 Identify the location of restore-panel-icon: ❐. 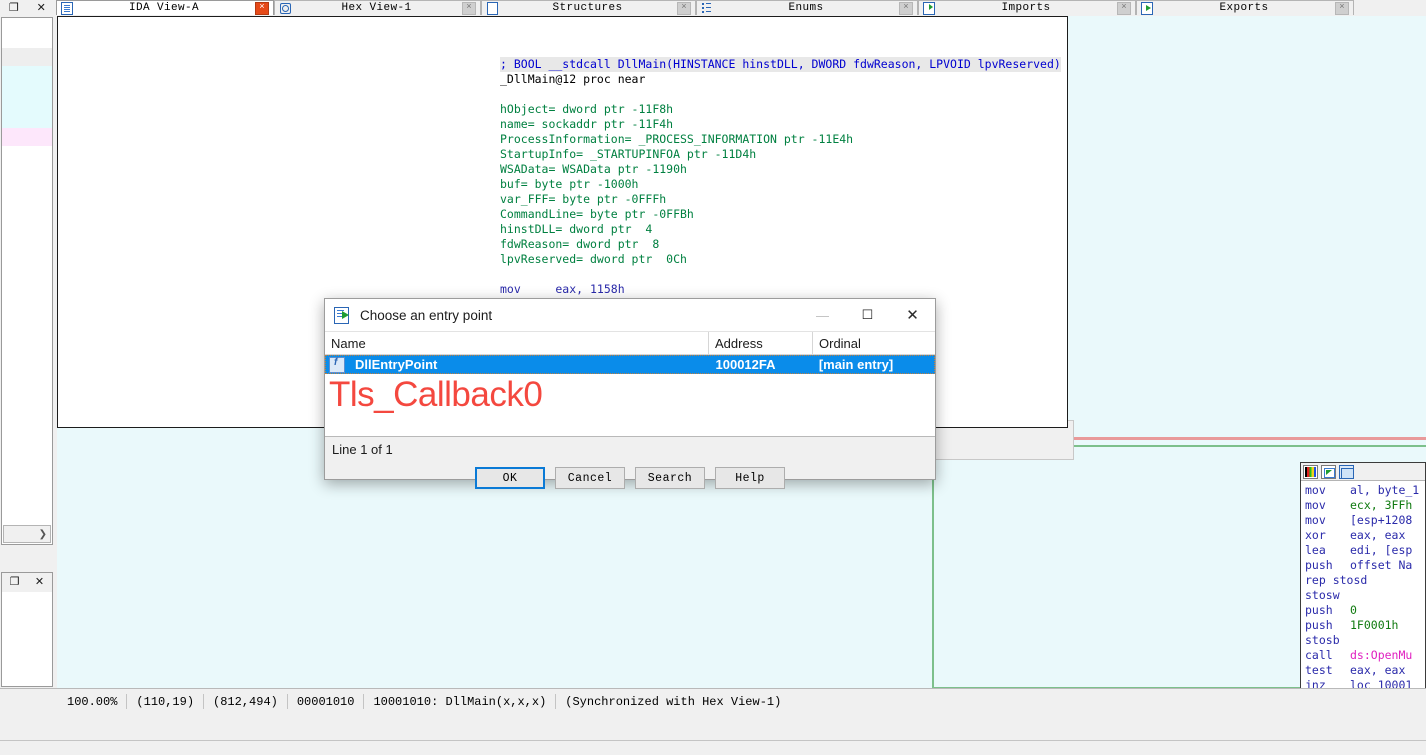
(15, 583).